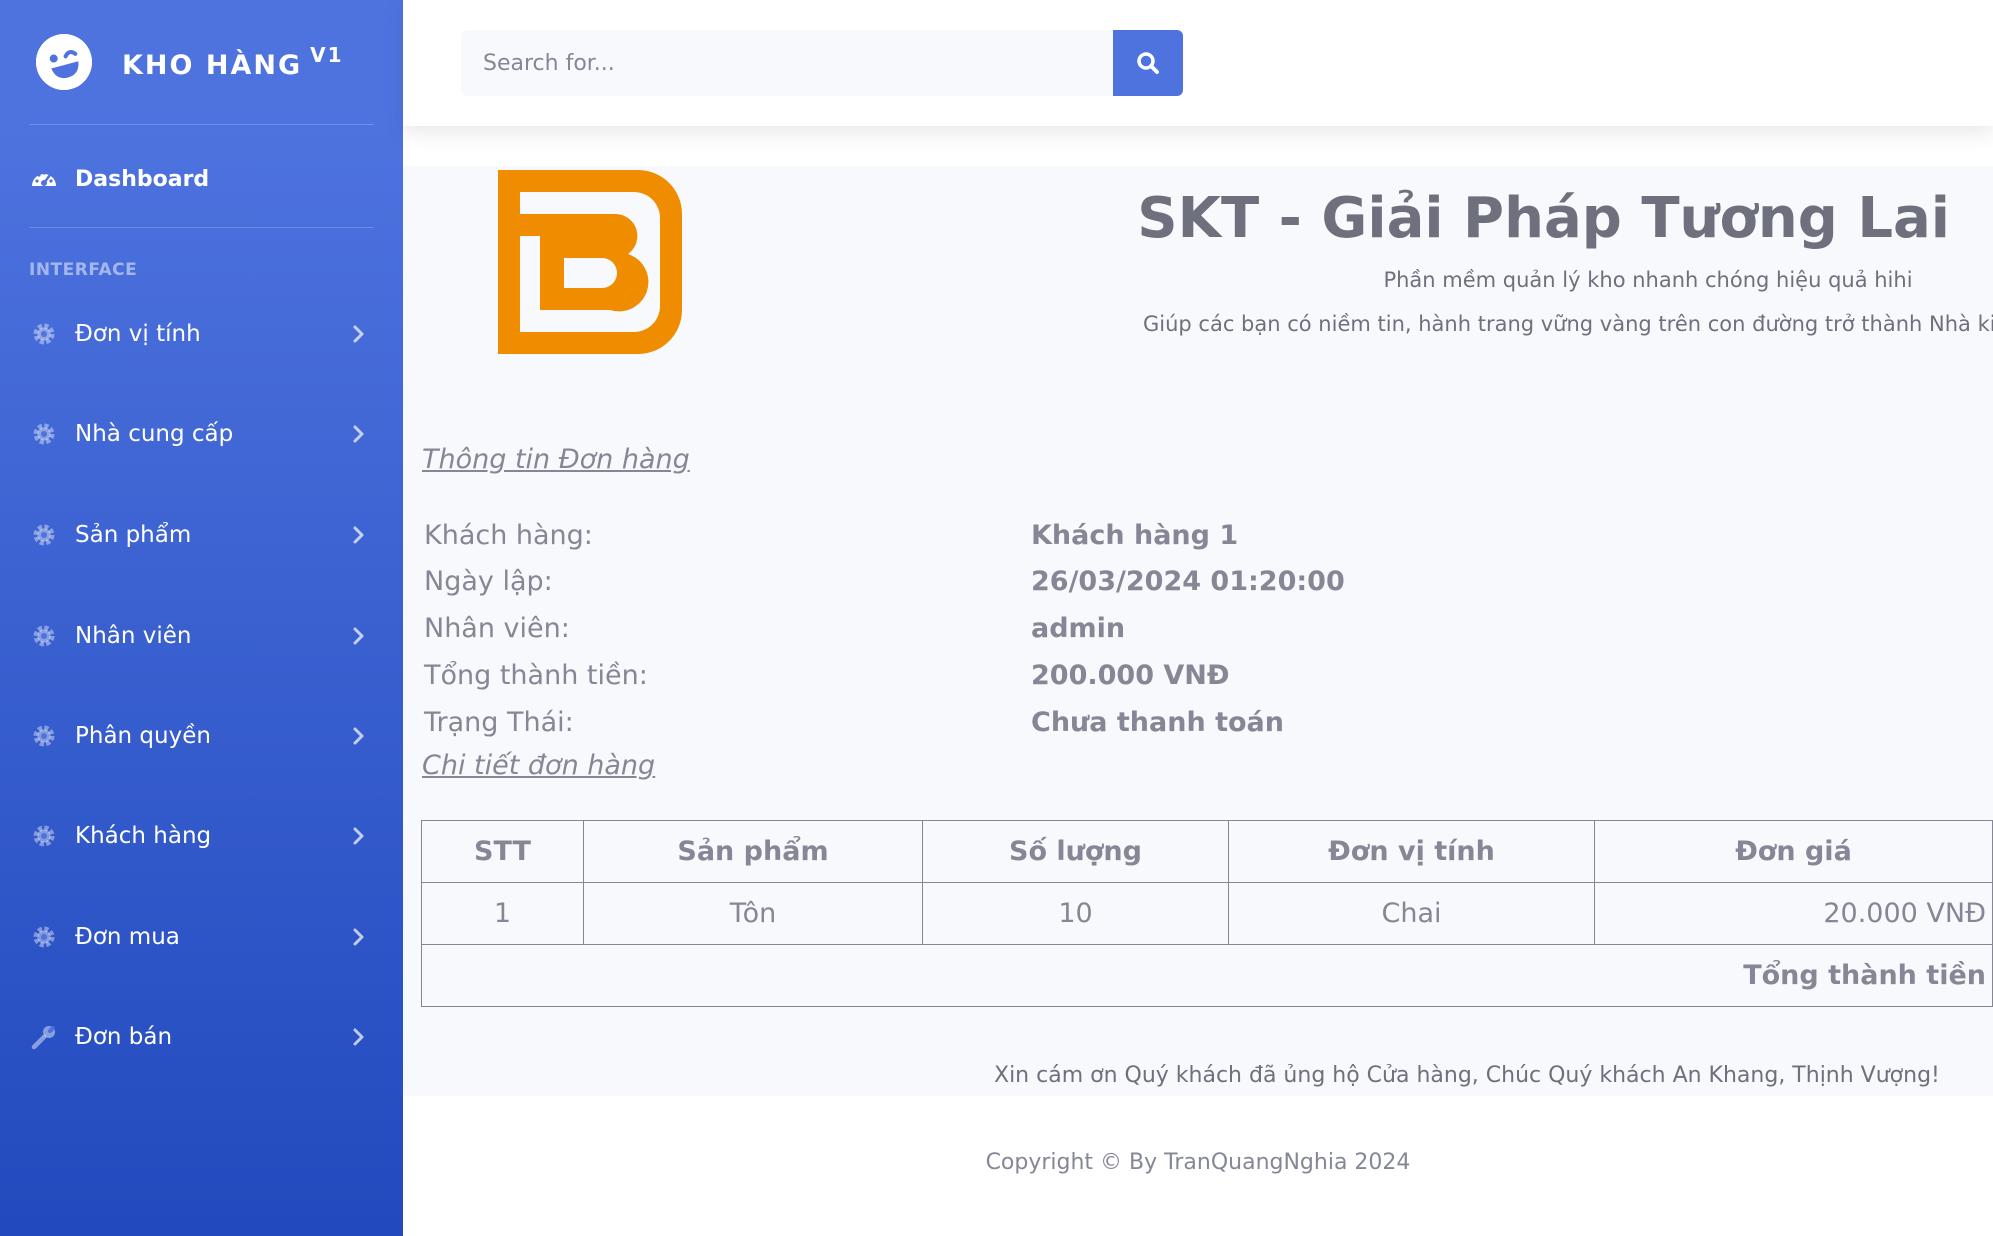 This screenshot has width=1993, height=1236. Describe the element at coordinates (201, 937) in the screenshot. I see `sidebar-item-don-mua: Đơn mua` at that location.